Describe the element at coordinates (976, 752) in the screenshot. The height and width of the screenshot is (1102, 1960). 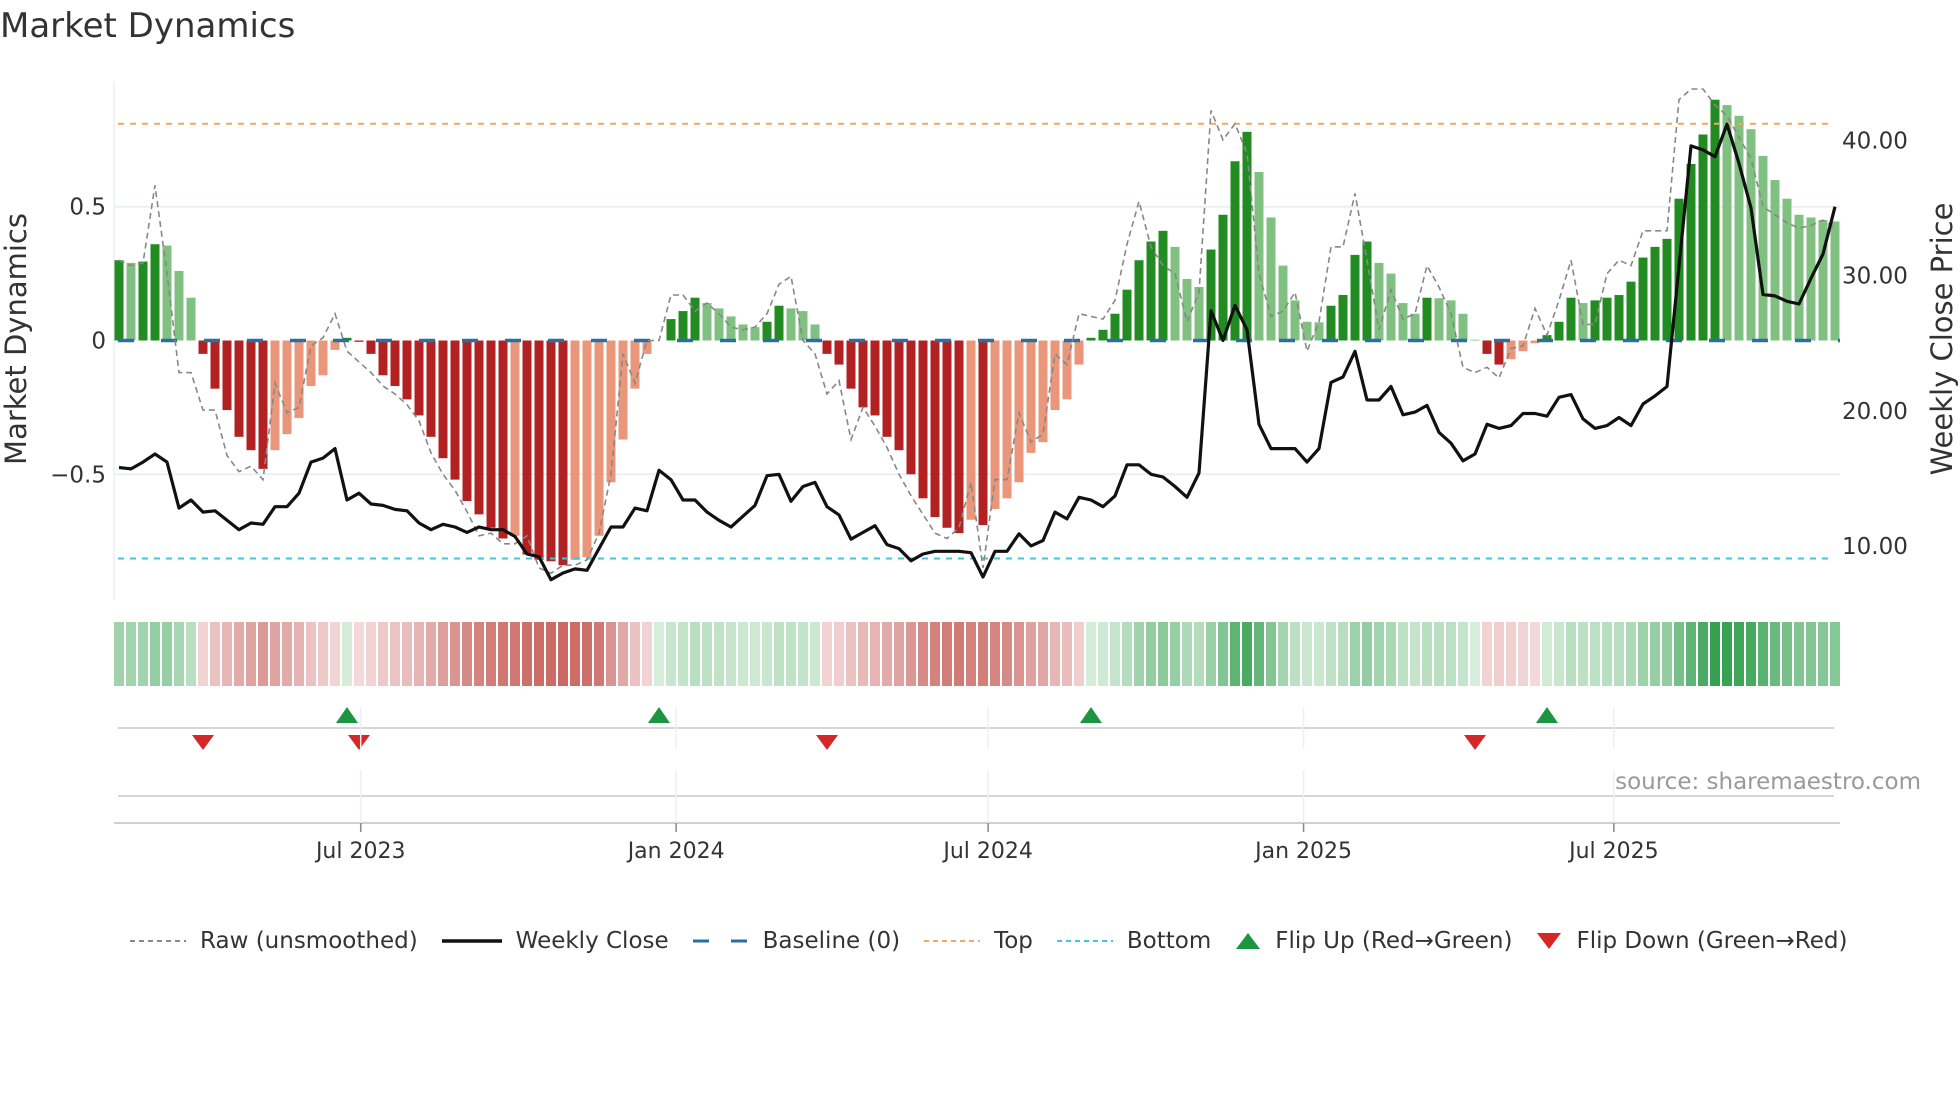
I see `flip-markers-panel` at that location.